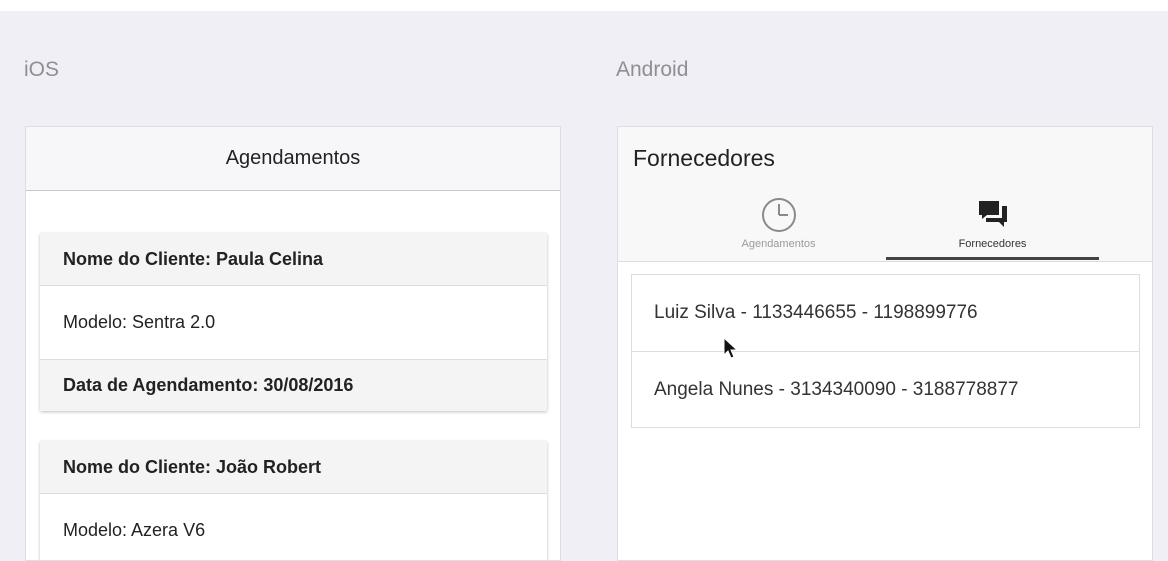  Describe the element at coordinates (652, 69) in the screenshot. I see `android-platform-label: Android` at that location.